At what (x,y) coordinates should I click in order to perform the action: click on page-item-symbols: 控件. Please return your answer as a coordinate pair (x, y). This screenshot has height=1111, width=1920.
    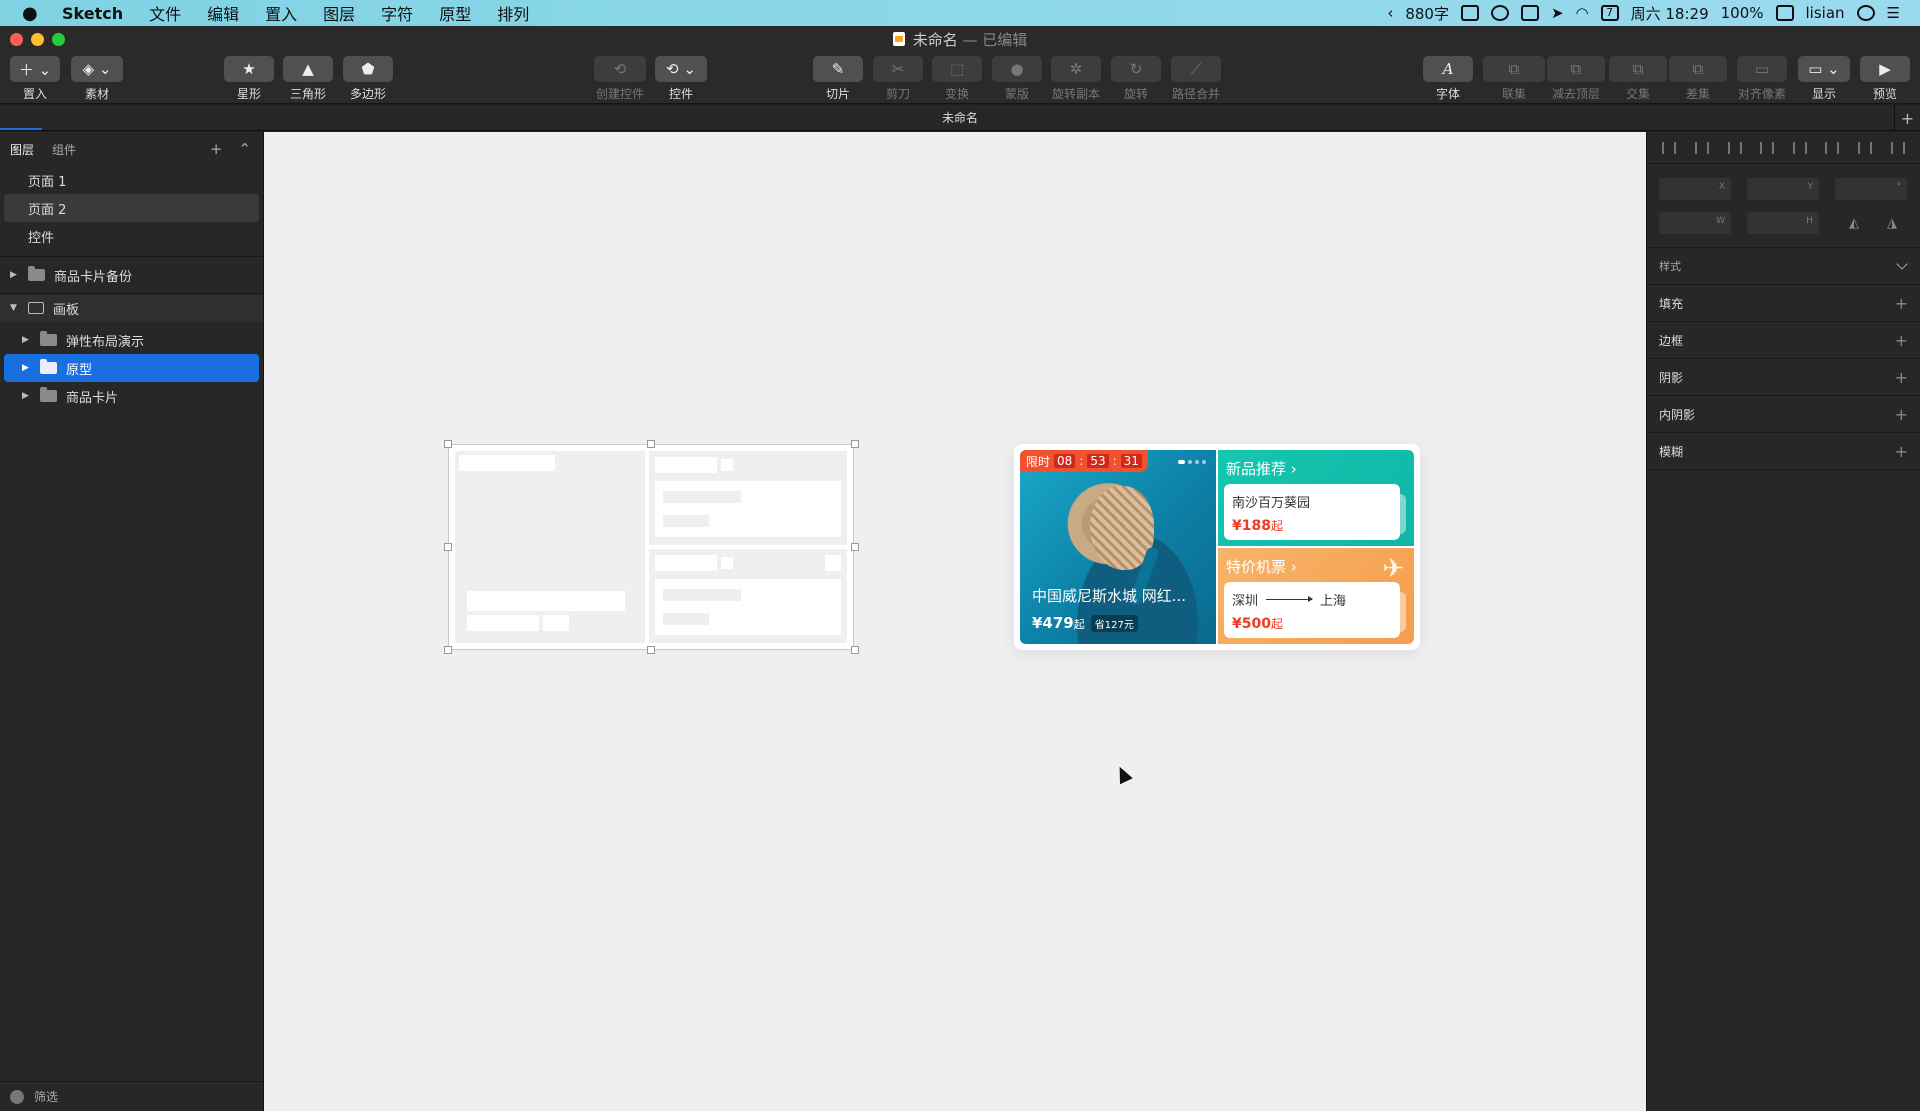
    Looking at the image, I should click on (131, 236).